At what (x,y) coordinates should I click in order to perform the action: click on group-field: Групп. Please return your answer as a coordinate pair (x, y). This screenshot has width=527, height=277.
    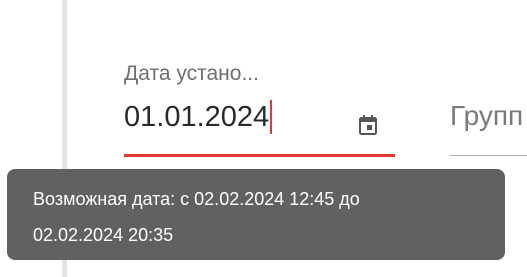
    Looking at the image, I should click on (488, 129).